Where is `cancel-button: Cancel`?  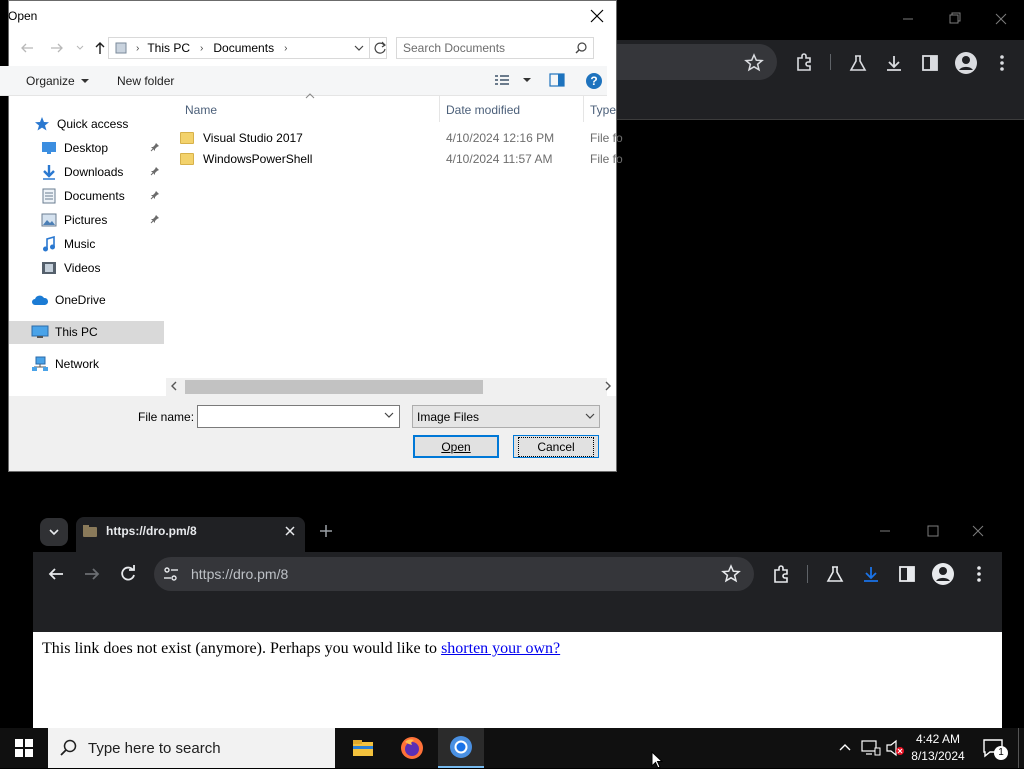
cancel-button: Cancel is located at coordinates (556, 446).